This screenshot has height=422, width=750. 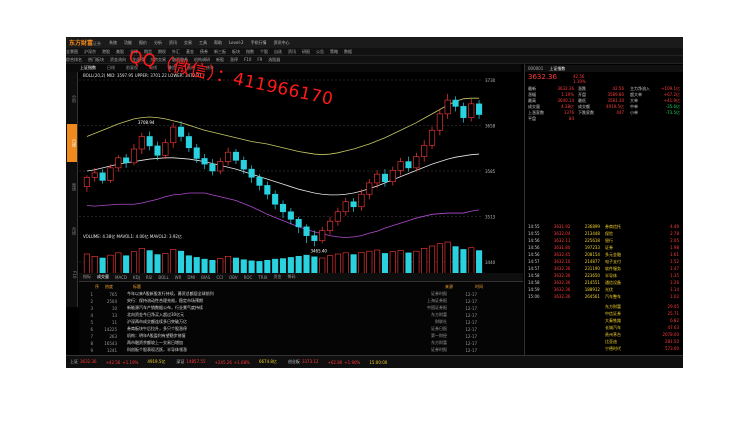 What do you see at coordinates (301, 294) in the screenshot?
I see `news-row: 1 765 今年以来A股新股发行持续，募资总额居全球前列 证券时报 12-17` at bounding box center [301, 294].